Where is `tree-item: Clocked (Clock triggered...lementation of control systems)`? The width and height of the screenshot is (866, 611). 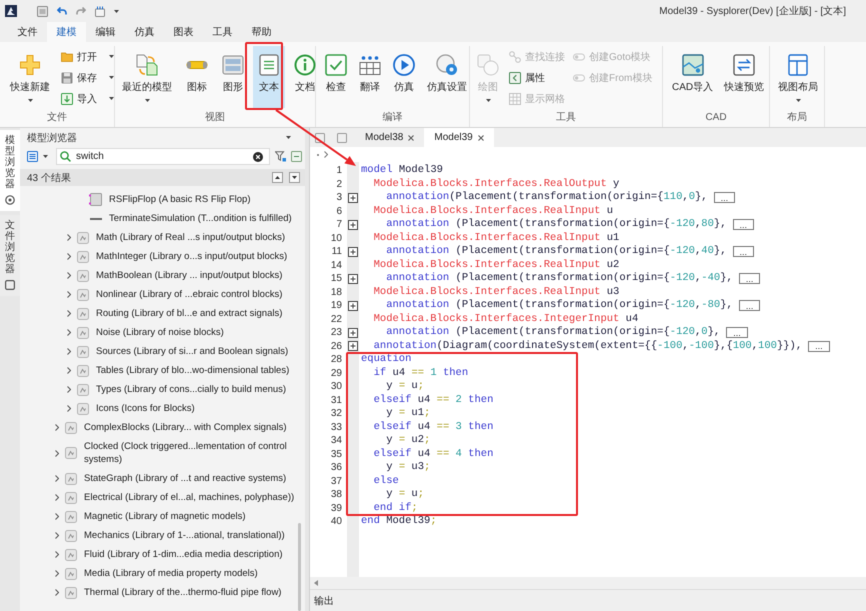 tree-item: Clocked (Clock triggered...lementation of control systems) is located at coordinates (191, 453).